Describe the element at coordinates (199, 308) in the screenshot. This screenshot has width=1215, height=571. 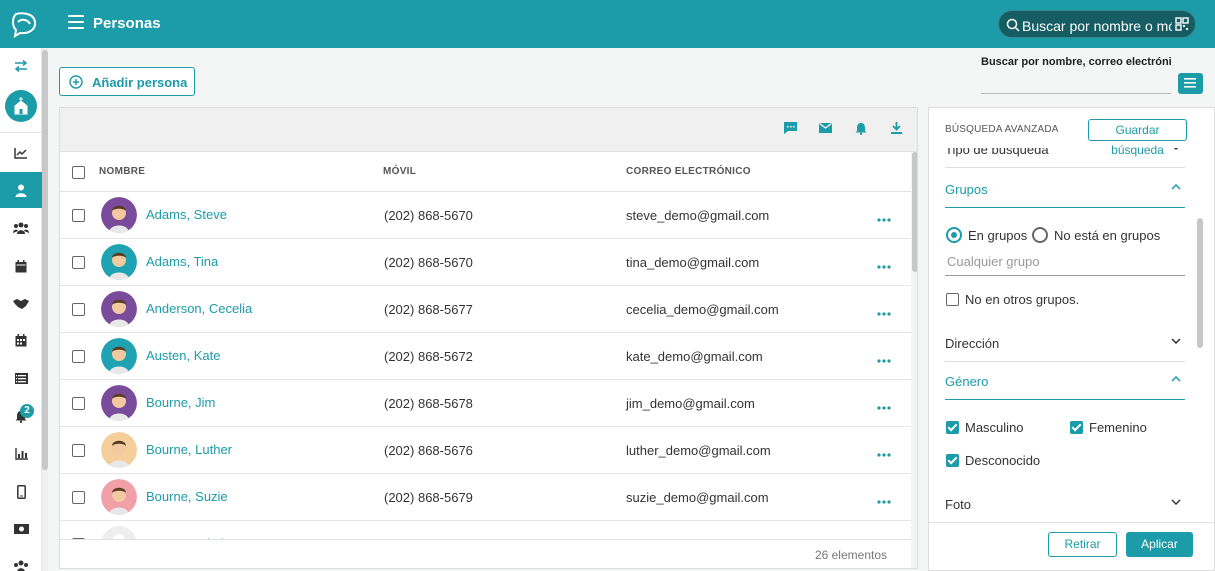
I see `person-name: Anderson, Cecelia` at that location.